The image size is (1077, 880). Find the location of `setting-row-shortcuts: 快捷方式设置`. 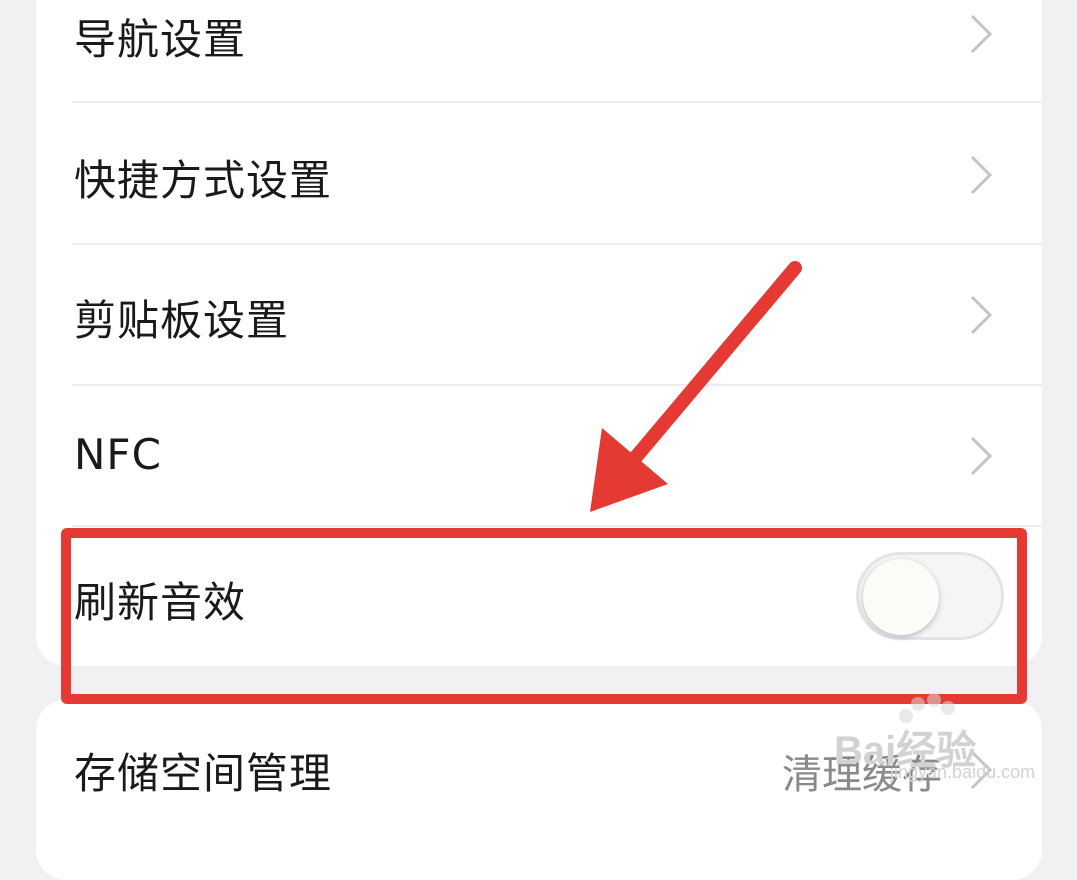

setting-row-shortcuts: 快捷方式设置 is located at coordinates (539, 173).